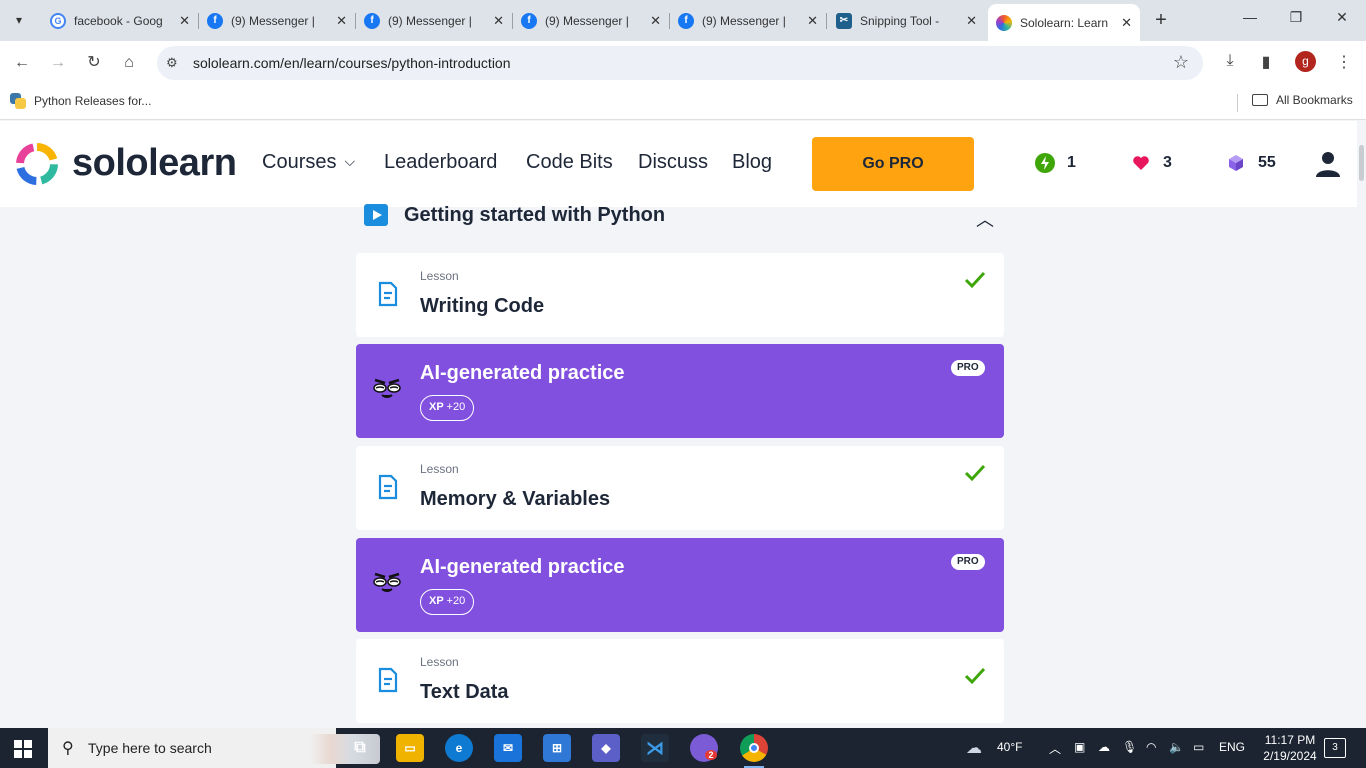  What do you see at coordinates (436, 601) in the screenshot?
I see `xp-label: XP` at bounding box center [436, 601].